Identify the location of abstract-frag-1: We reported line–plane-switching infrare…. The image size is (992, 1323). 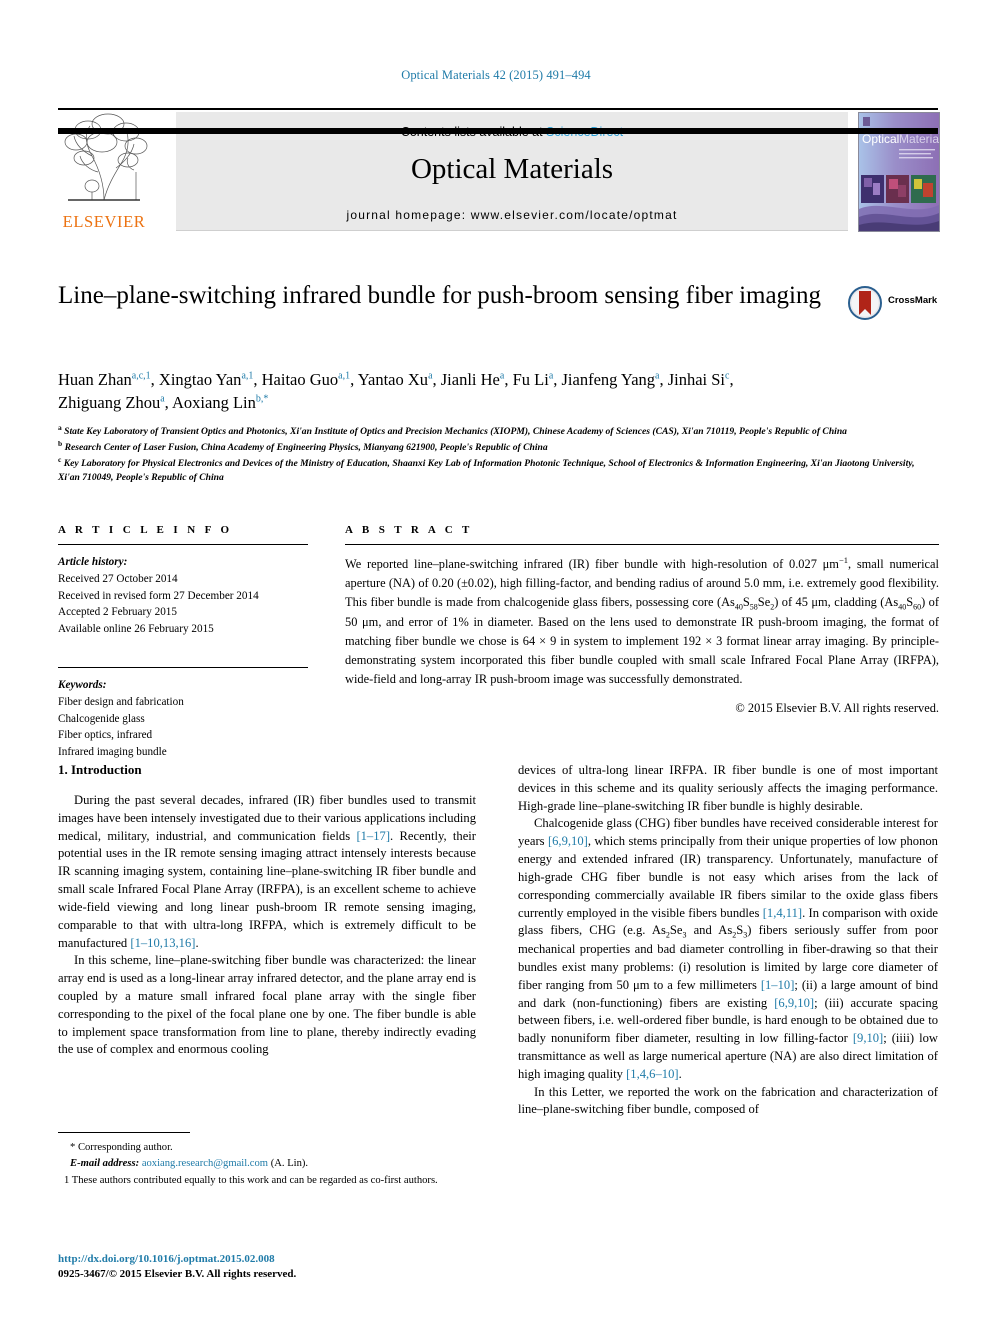
(584, 564).